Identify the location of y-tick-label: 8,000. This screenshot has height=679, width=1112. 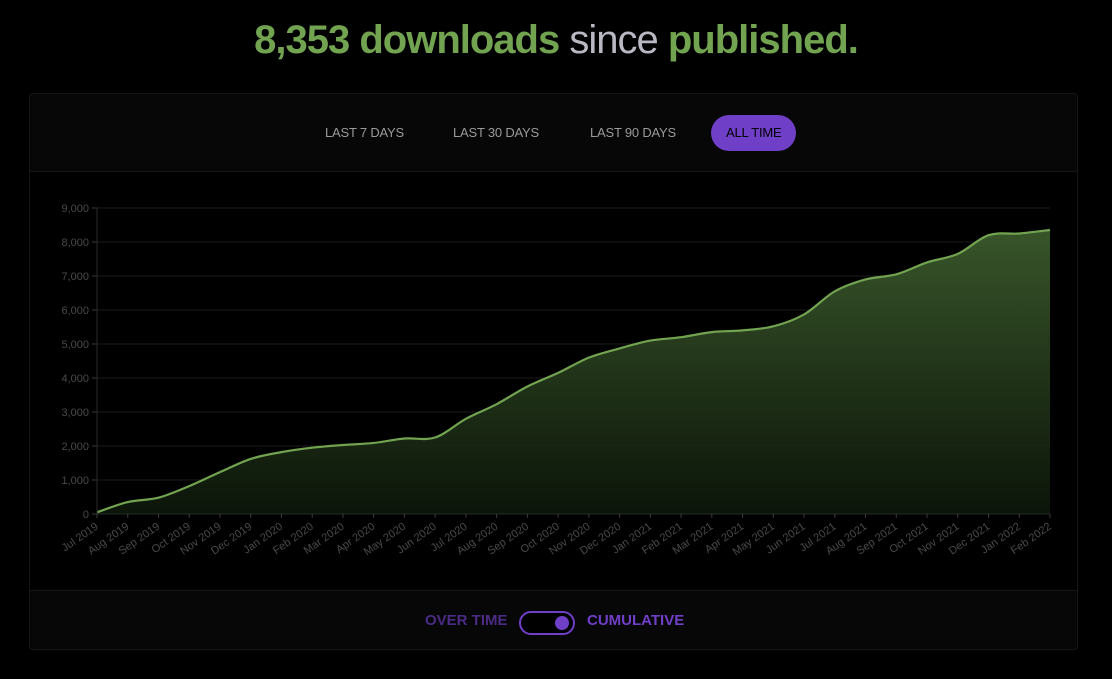
(75, 243).